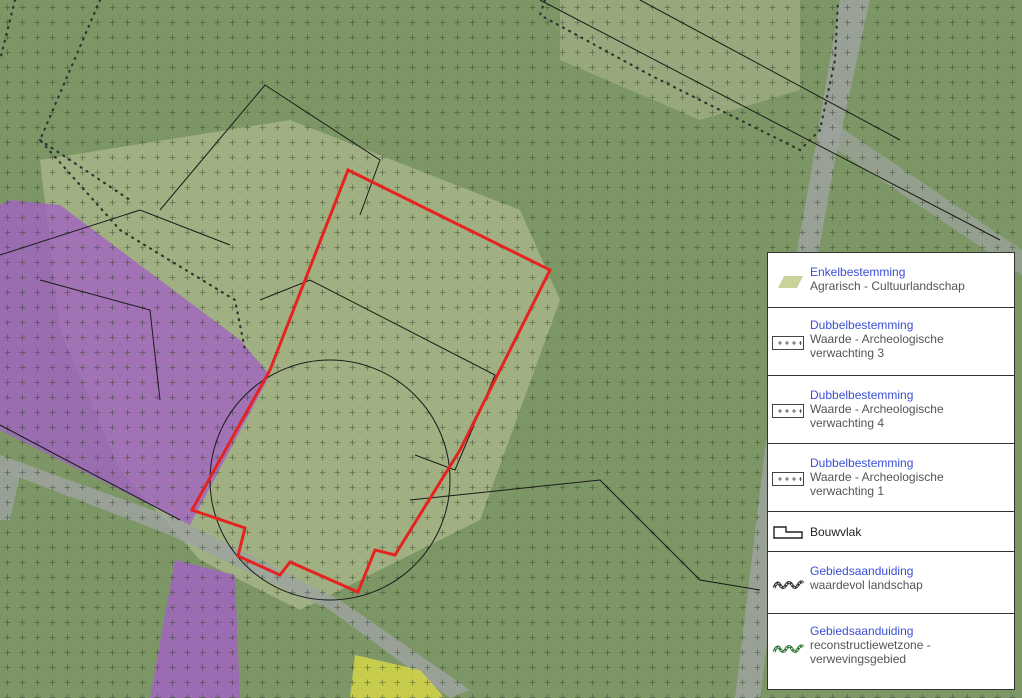 The width and height of the screenshot is (1022, 698). What do you see at coordinates (788, 648) in the screenshot?
I see `reconstructiewetzone-icon` at bounding box center [788, 648].